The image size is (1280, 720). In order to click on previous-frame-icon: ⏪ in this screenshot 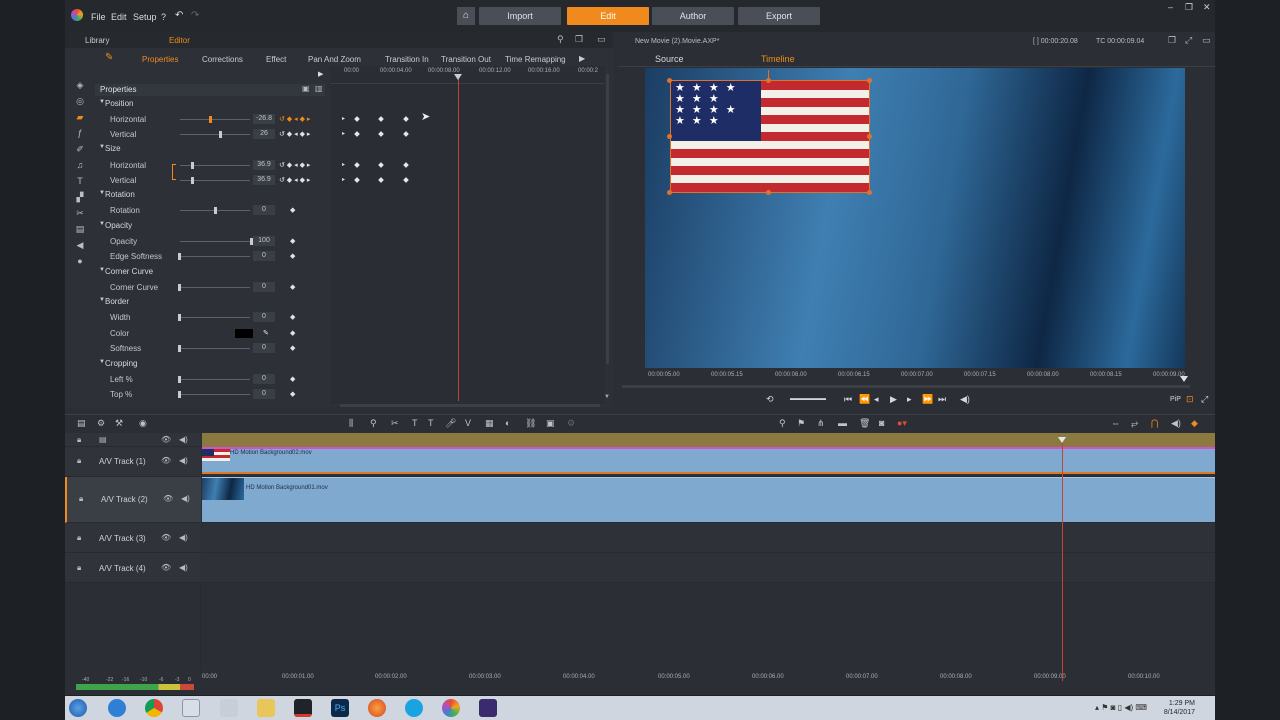, I will do `click(864, 399)`.